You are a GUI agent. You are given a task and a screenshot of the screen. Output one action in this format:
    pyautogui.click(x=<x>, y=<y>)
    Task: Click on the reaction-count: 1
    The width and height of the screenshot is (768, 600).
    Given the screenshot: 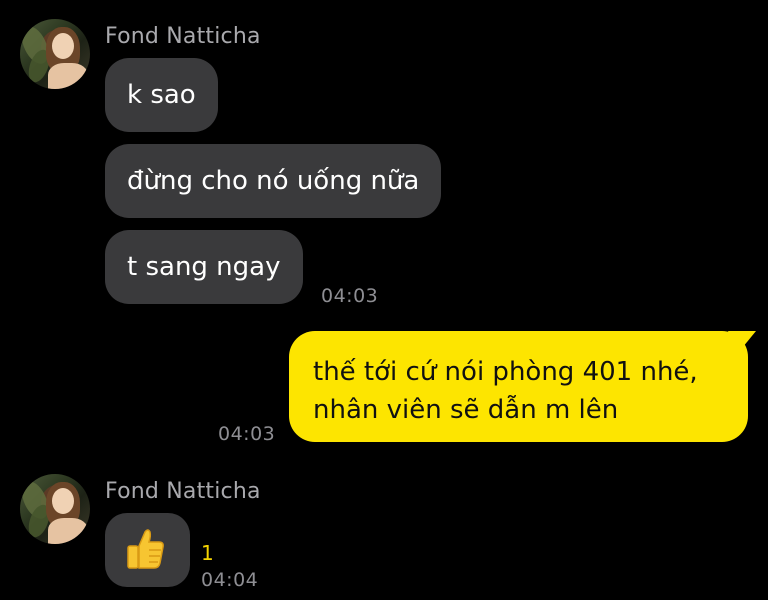 What is the action you would take?
    pyautogui.click(x=207, y=553)
    